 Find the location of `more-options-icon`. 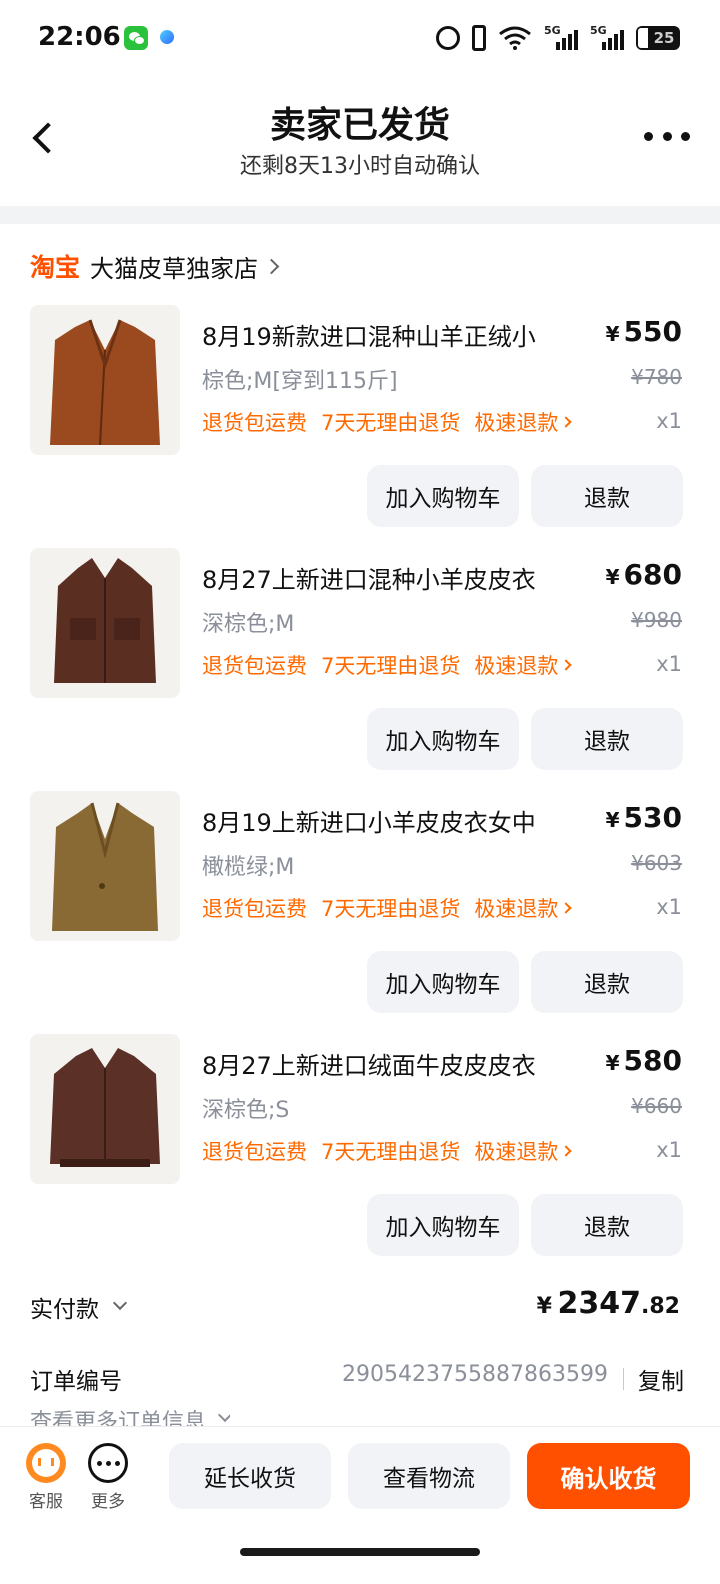

more-options-icon is located at coordinates (667, 136).